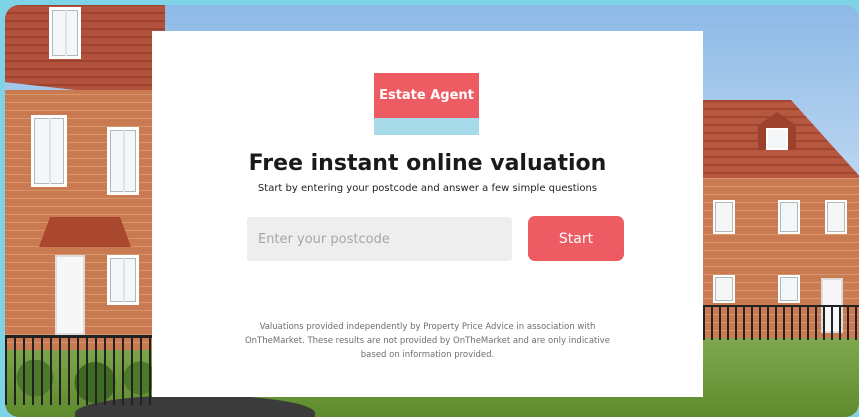 This screenshot has width=859, height=417. What do you see at coordinates (426, 95) in the screenshot?
I see `logo-text: Estate Agent` at bounding box center [426, 95].